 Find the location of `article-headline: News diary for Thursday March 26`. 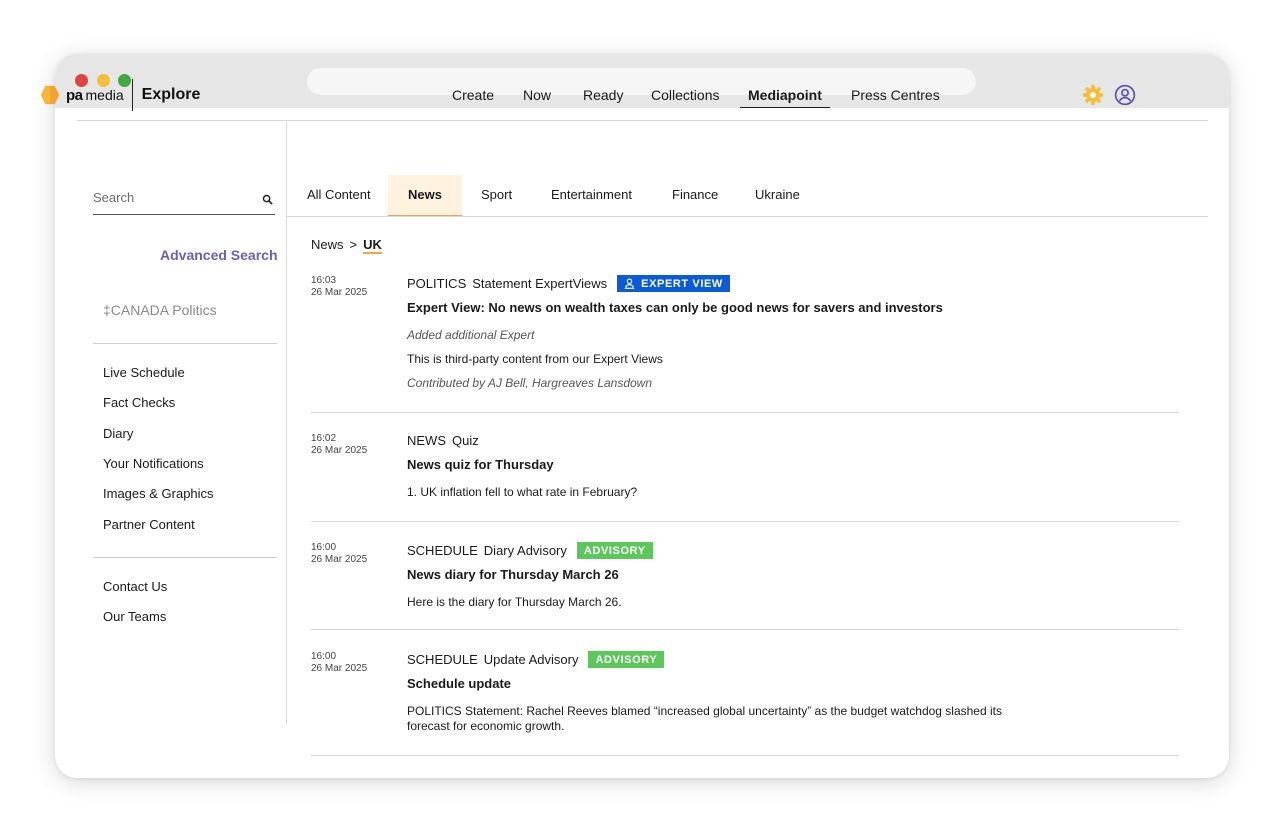

article-headline: News diary for Thursday March 26 is located at coordinates (787, 575).